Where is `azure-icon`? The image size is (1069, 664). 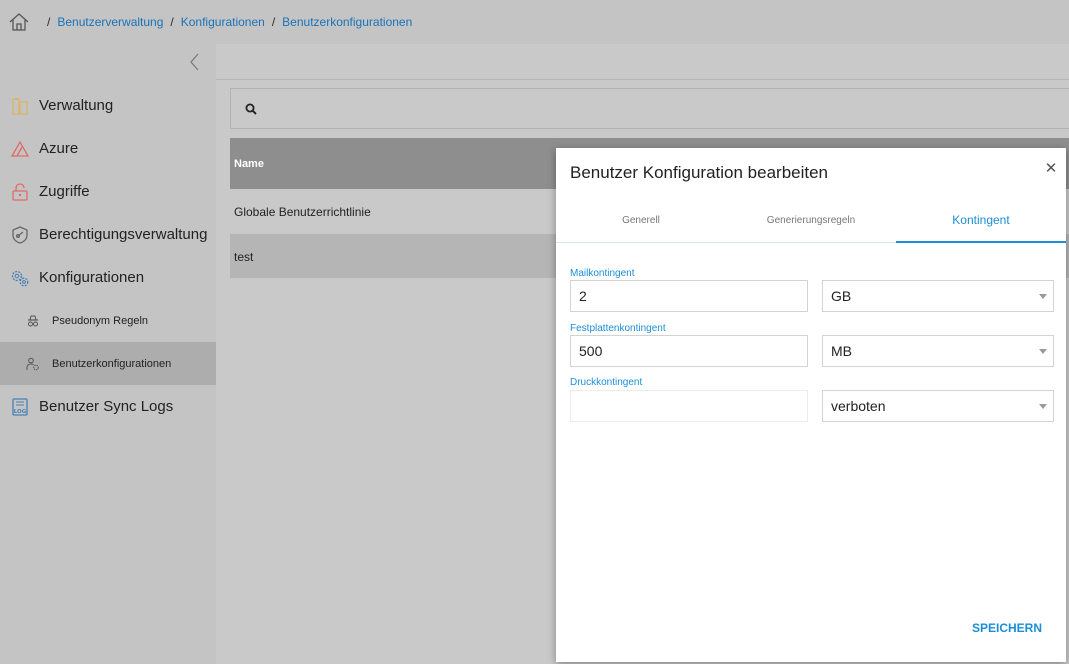 azure-icon is located at coordinates (20, 148).